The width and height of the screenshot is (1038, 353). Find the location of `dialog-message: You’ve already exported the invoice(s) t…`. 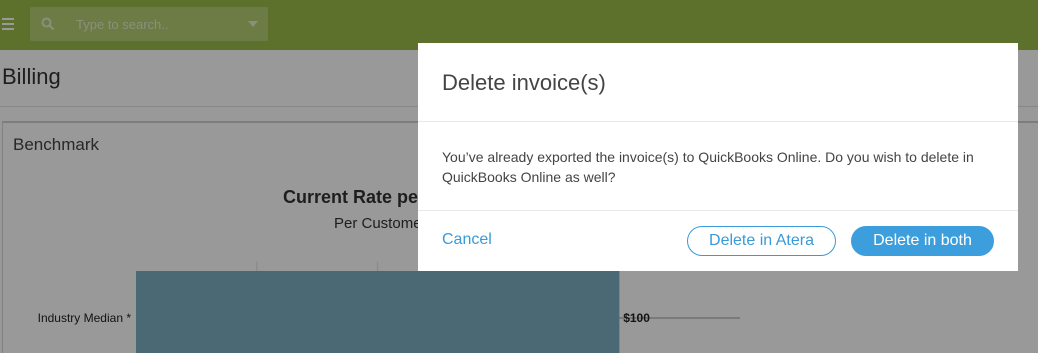

dialog-message: You’ve already exported the invoice(s) t… is located at coordinates (708, 167).